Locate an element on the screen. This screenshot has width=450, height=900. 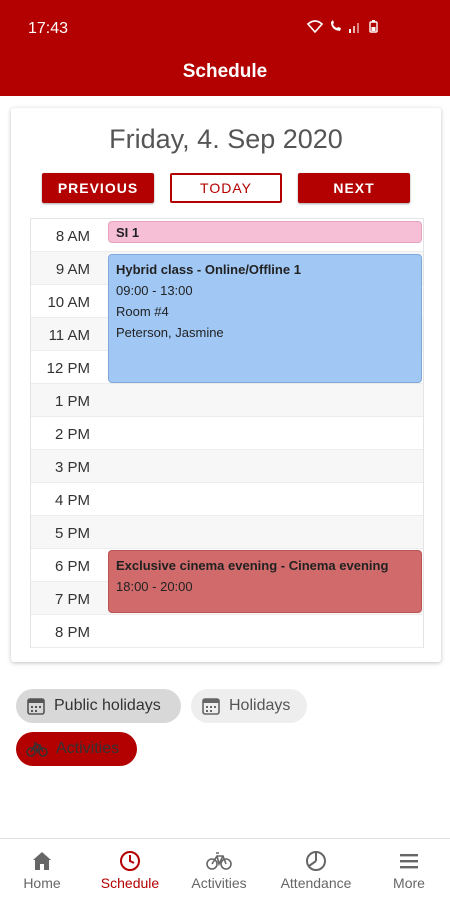
signal-icon is located at coordinates (356, 29).